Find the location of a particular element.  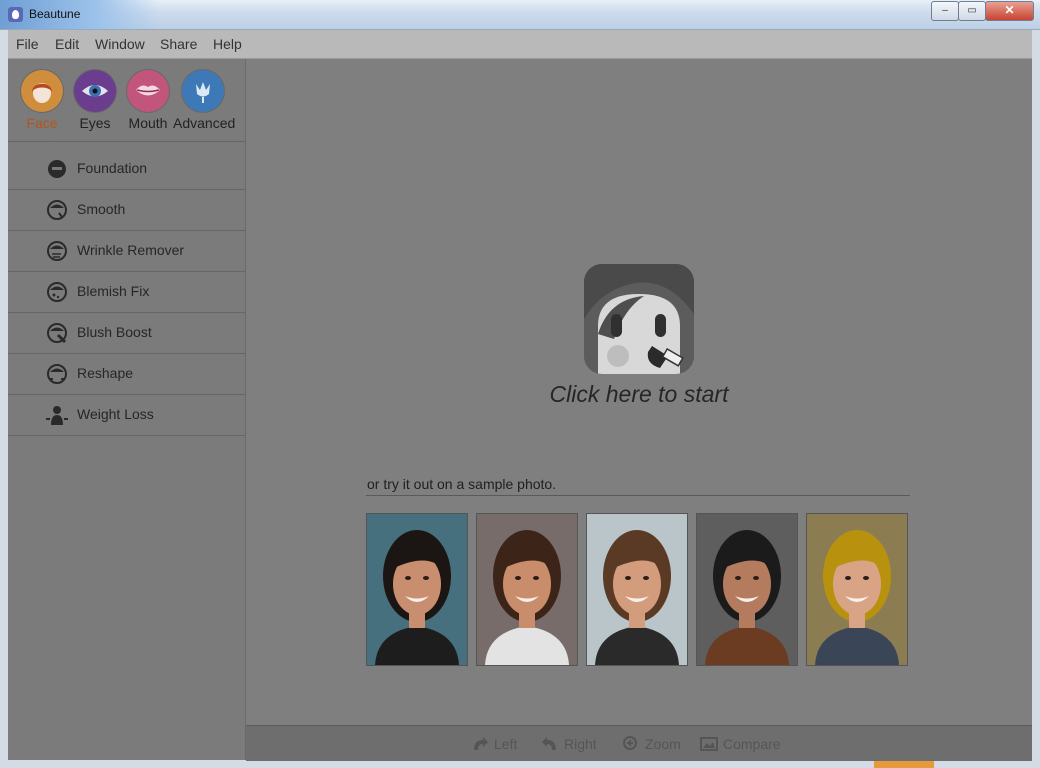

rotate-right-label: Right is located at coordinates (580, 744).